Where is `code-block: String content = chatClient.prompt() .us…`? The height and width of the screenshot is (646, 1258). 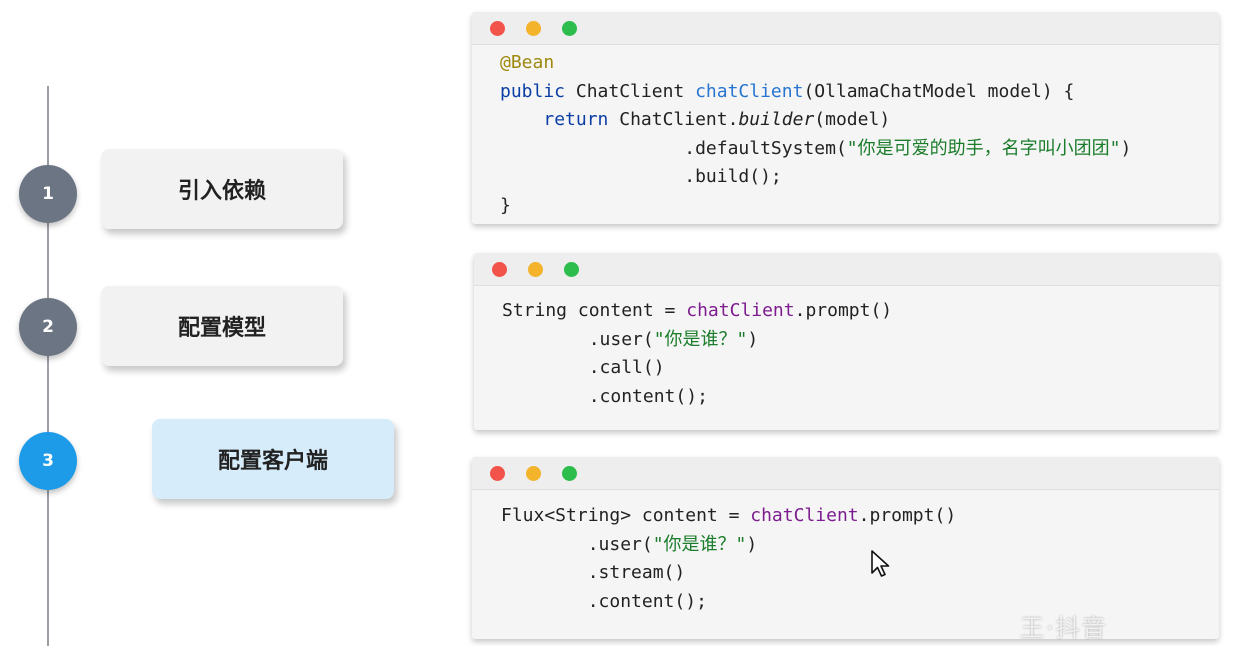 code-block: String content = chatClient.prompt() .us… is located at coordinates (846, 348).